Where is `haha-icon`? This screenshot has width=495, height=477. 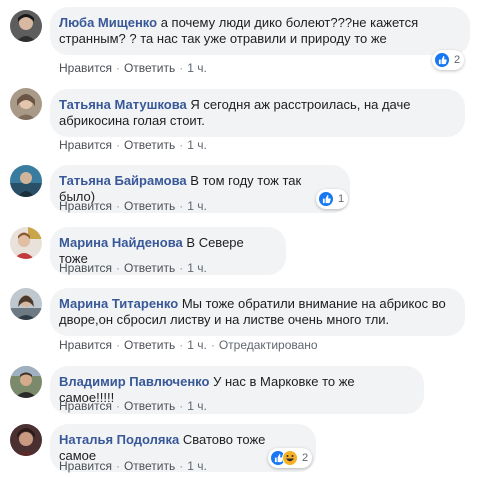 haha-icon is located at coordinates (290, 458).